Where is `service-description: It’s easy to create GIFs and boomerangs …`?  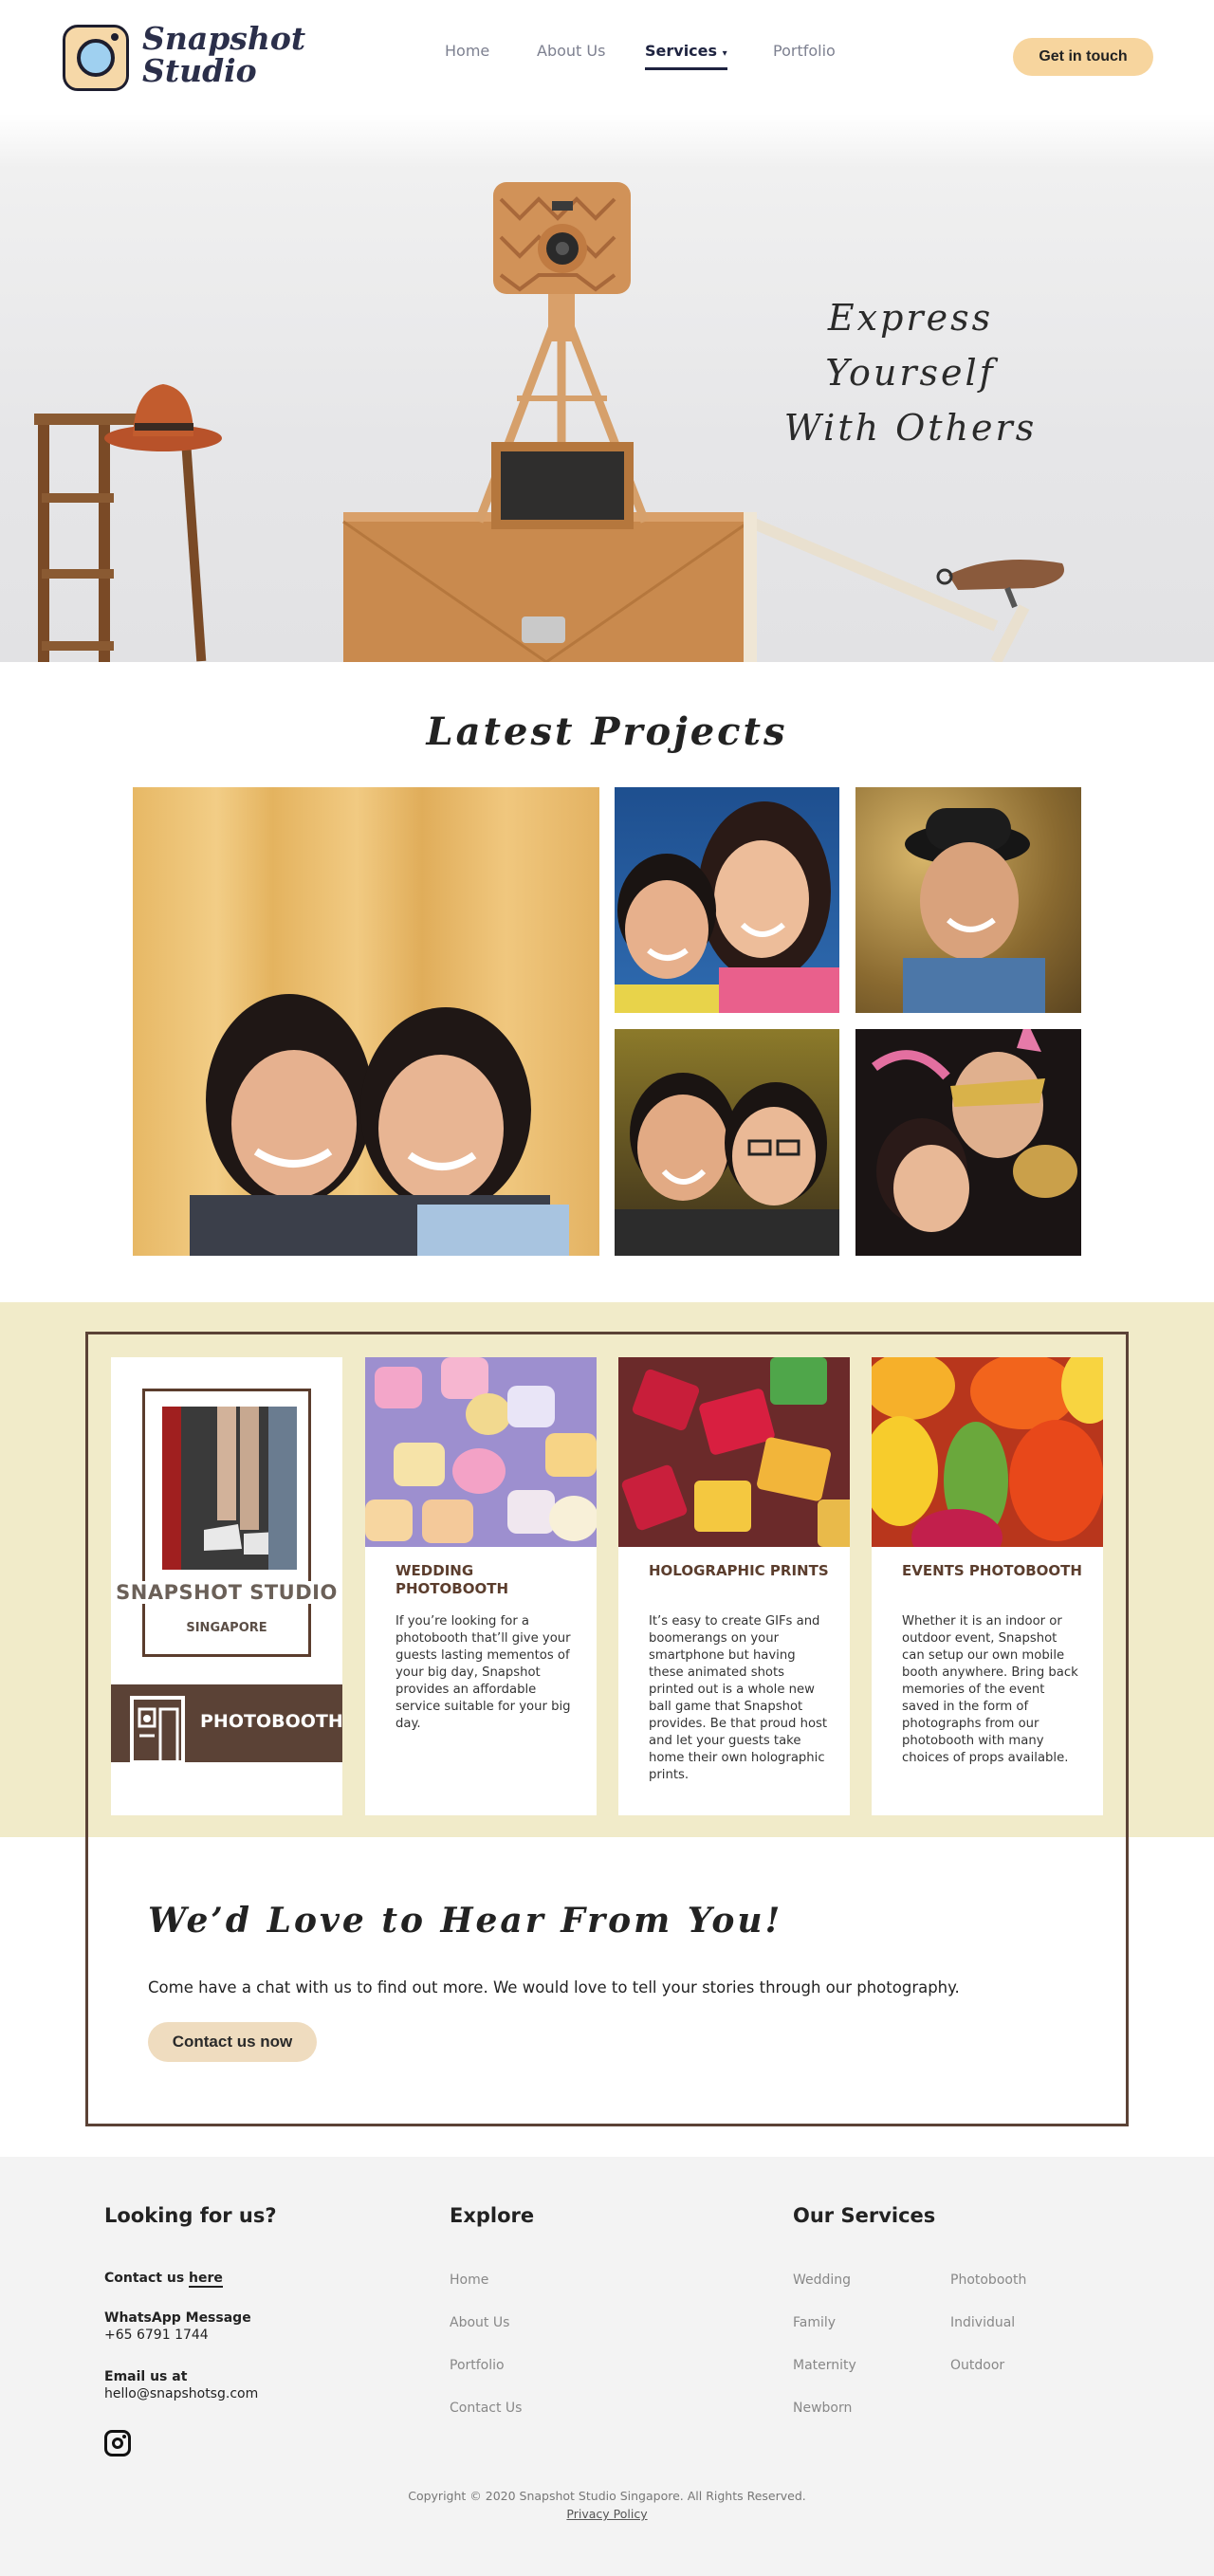 service-description: It’s easy to create GIFs and boomerangs … is located at coordinates (738, 1698).